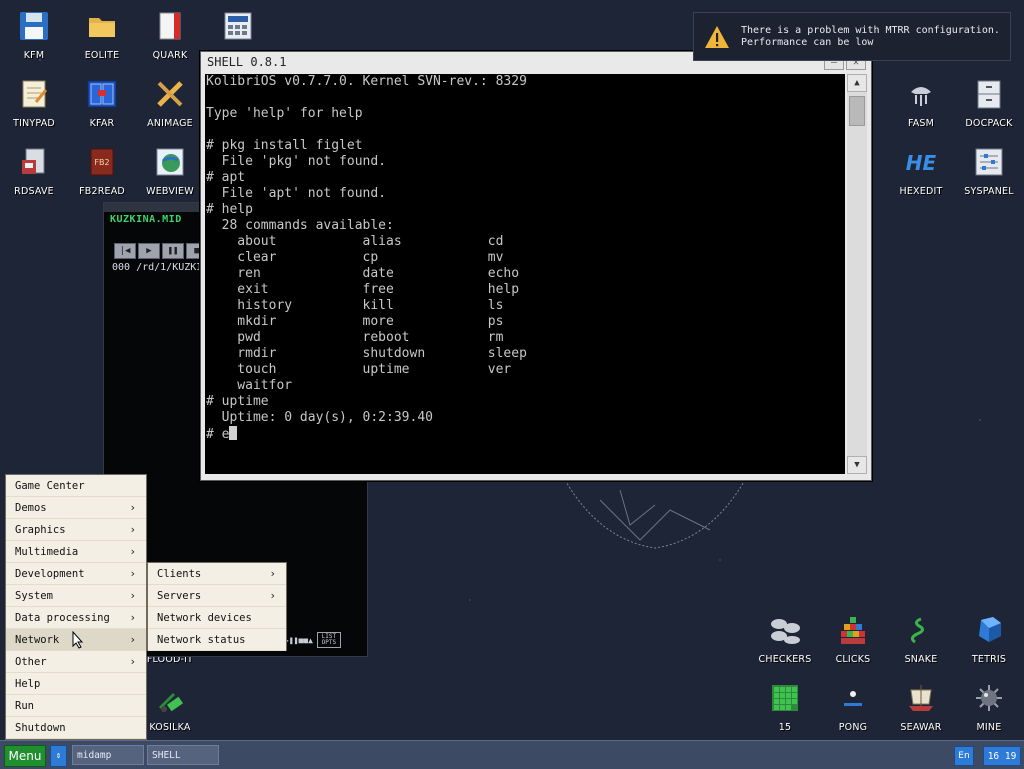 This screenshot has width=1024, height=769. What do you see at coordinates (857, 83) in the screenshot?
I see `scroll-up-icon: ▲` at bounding box center [857, 83].